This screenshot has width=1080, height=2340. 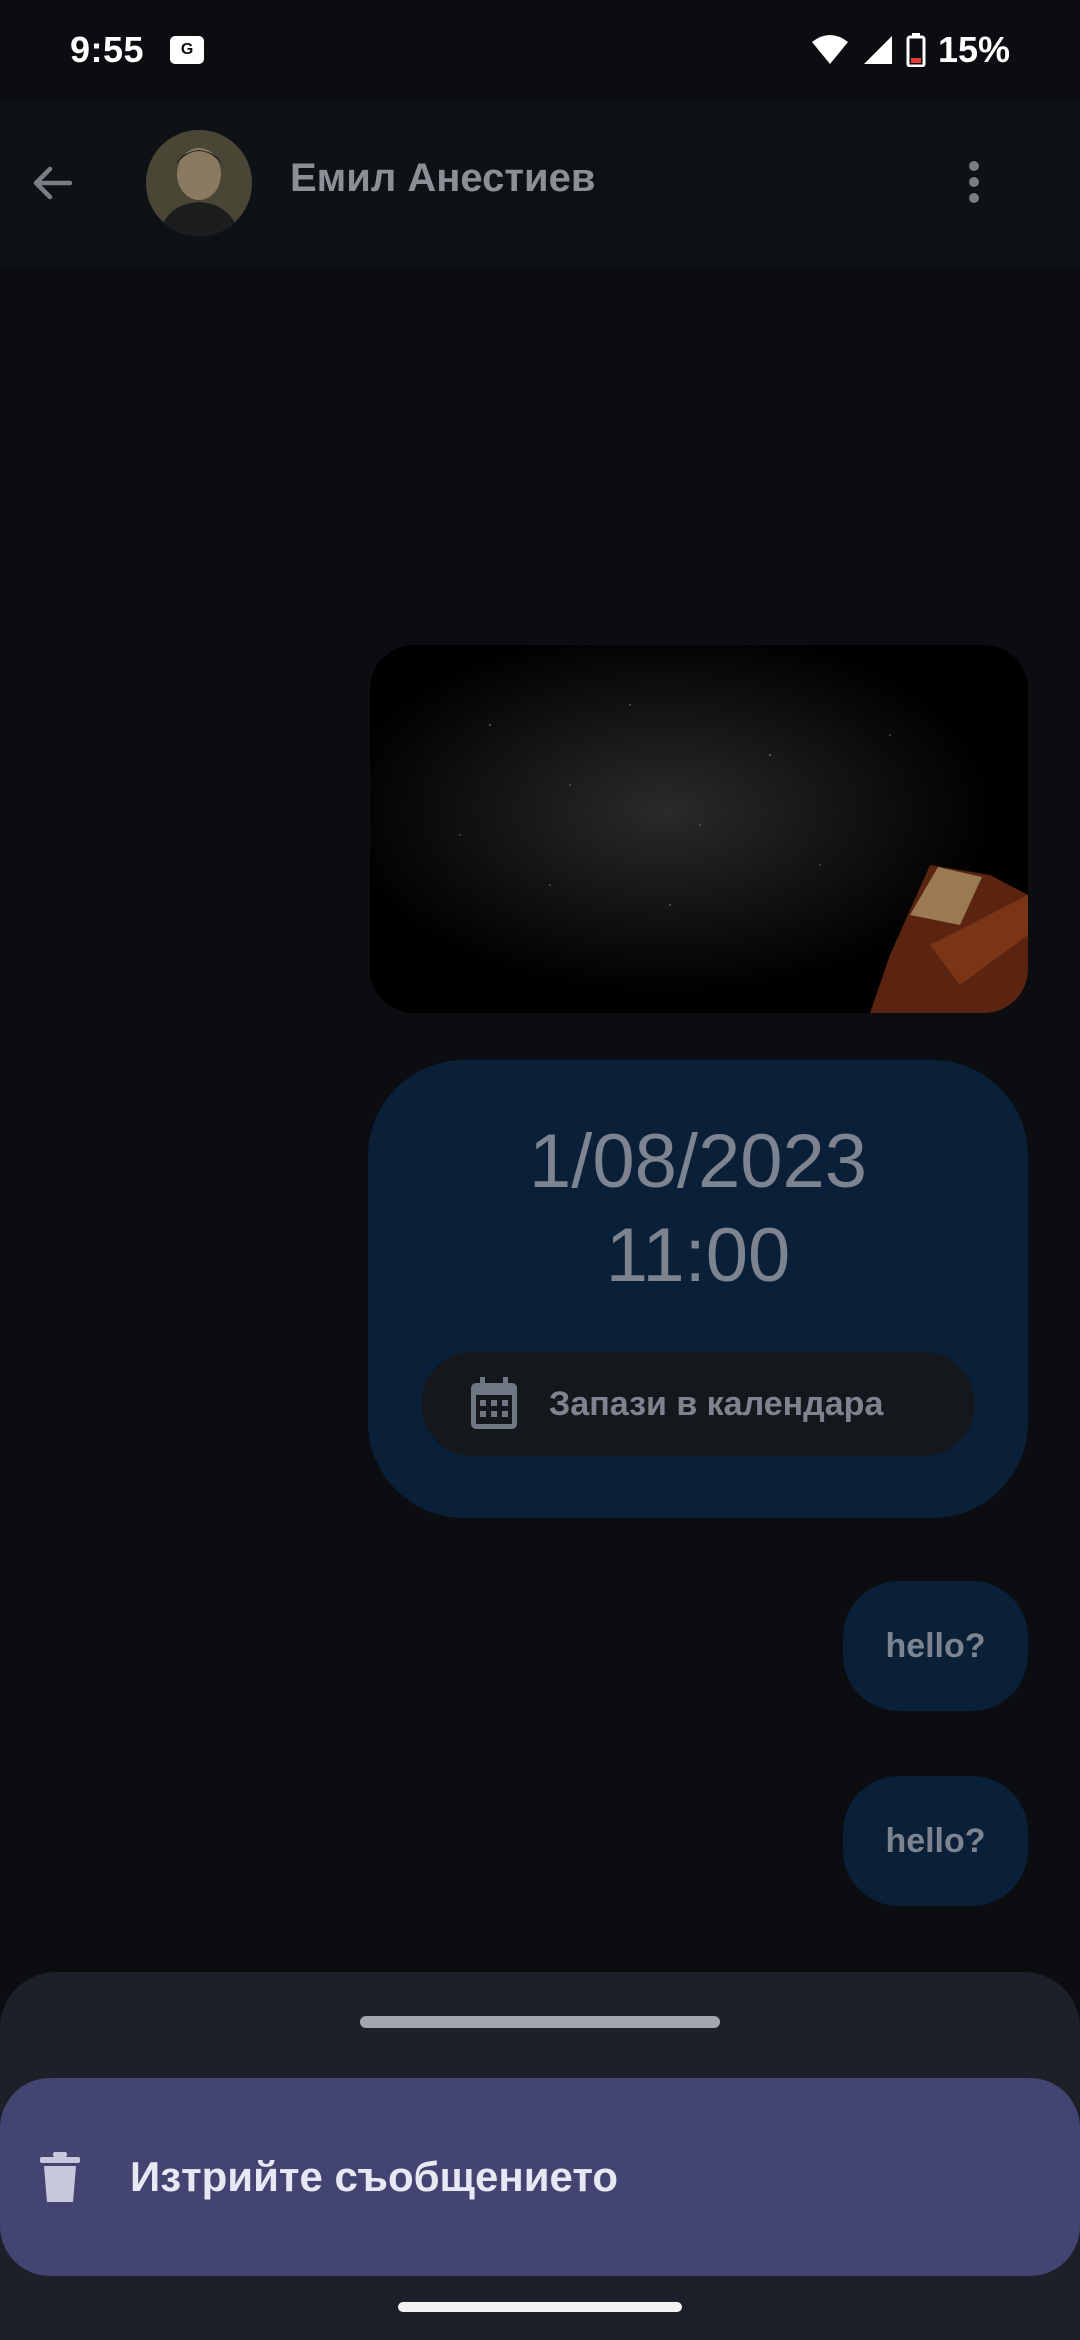 What do you see at coordinates (107, 49) in the screenshot?
I see `status-time: 9:55` at bounding box center [107, 49].